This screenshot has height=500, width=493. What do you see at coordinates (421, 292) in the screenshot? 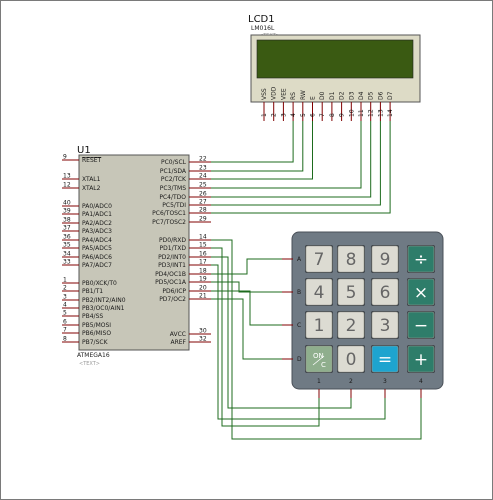
I see `key-multiply-button: ×` at bounding box center [421, 292].